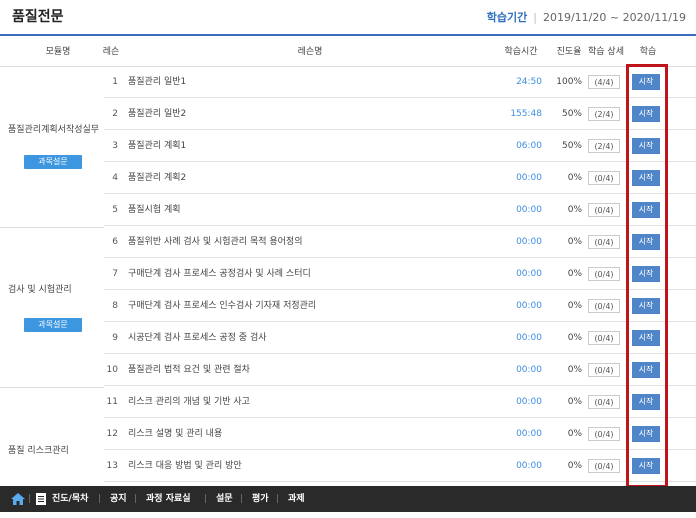 The height and width of the screenshot is (518, 696). I want to click on bottom-nav-bar: | 진도/목차 | 공지 | 과정 자료실 | 설문 | 평가 | 과제, so click(348, 499).